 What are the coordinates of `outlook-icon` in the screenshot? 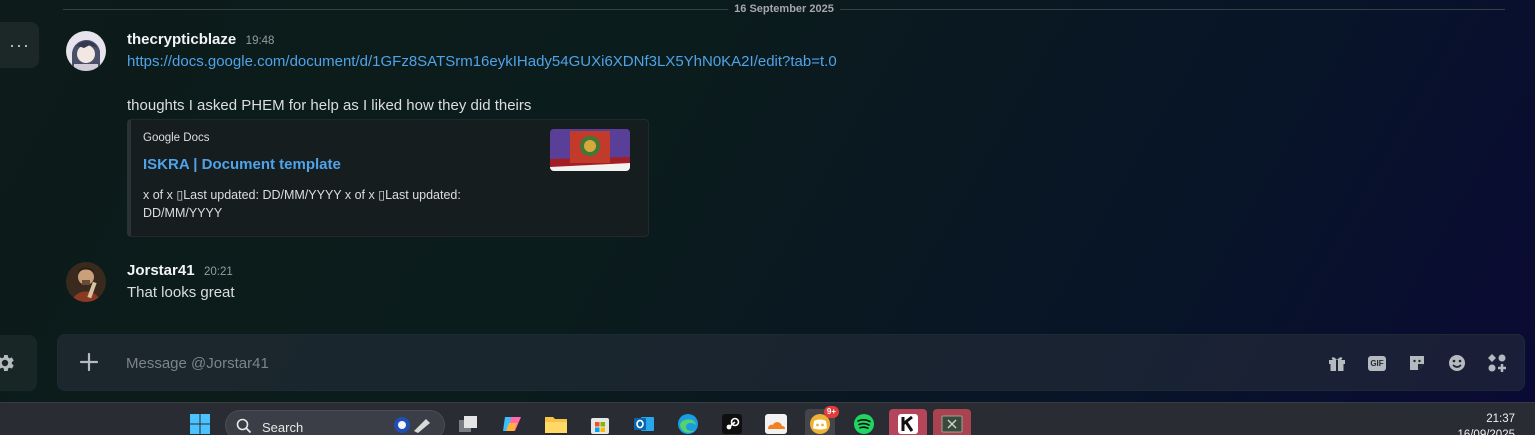 It's located at (644, 424).